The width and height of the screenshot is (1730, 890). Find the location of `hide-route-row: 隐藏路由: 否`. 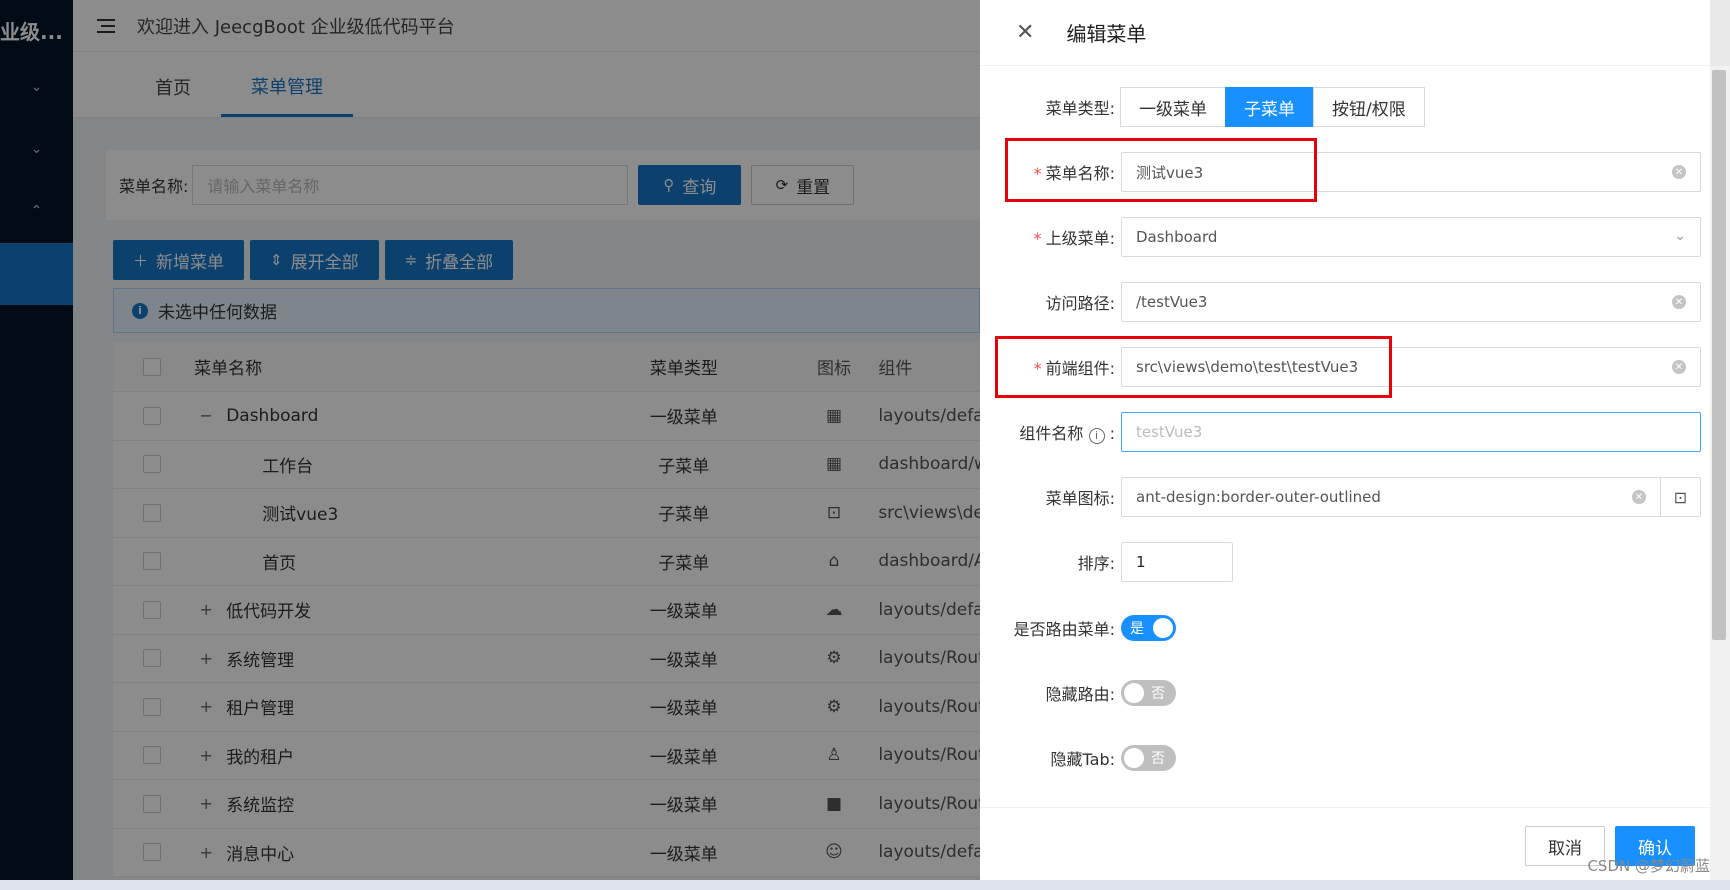

hide-route-row: 隐藏路由: 否 is located at coordinates (1078, 693).